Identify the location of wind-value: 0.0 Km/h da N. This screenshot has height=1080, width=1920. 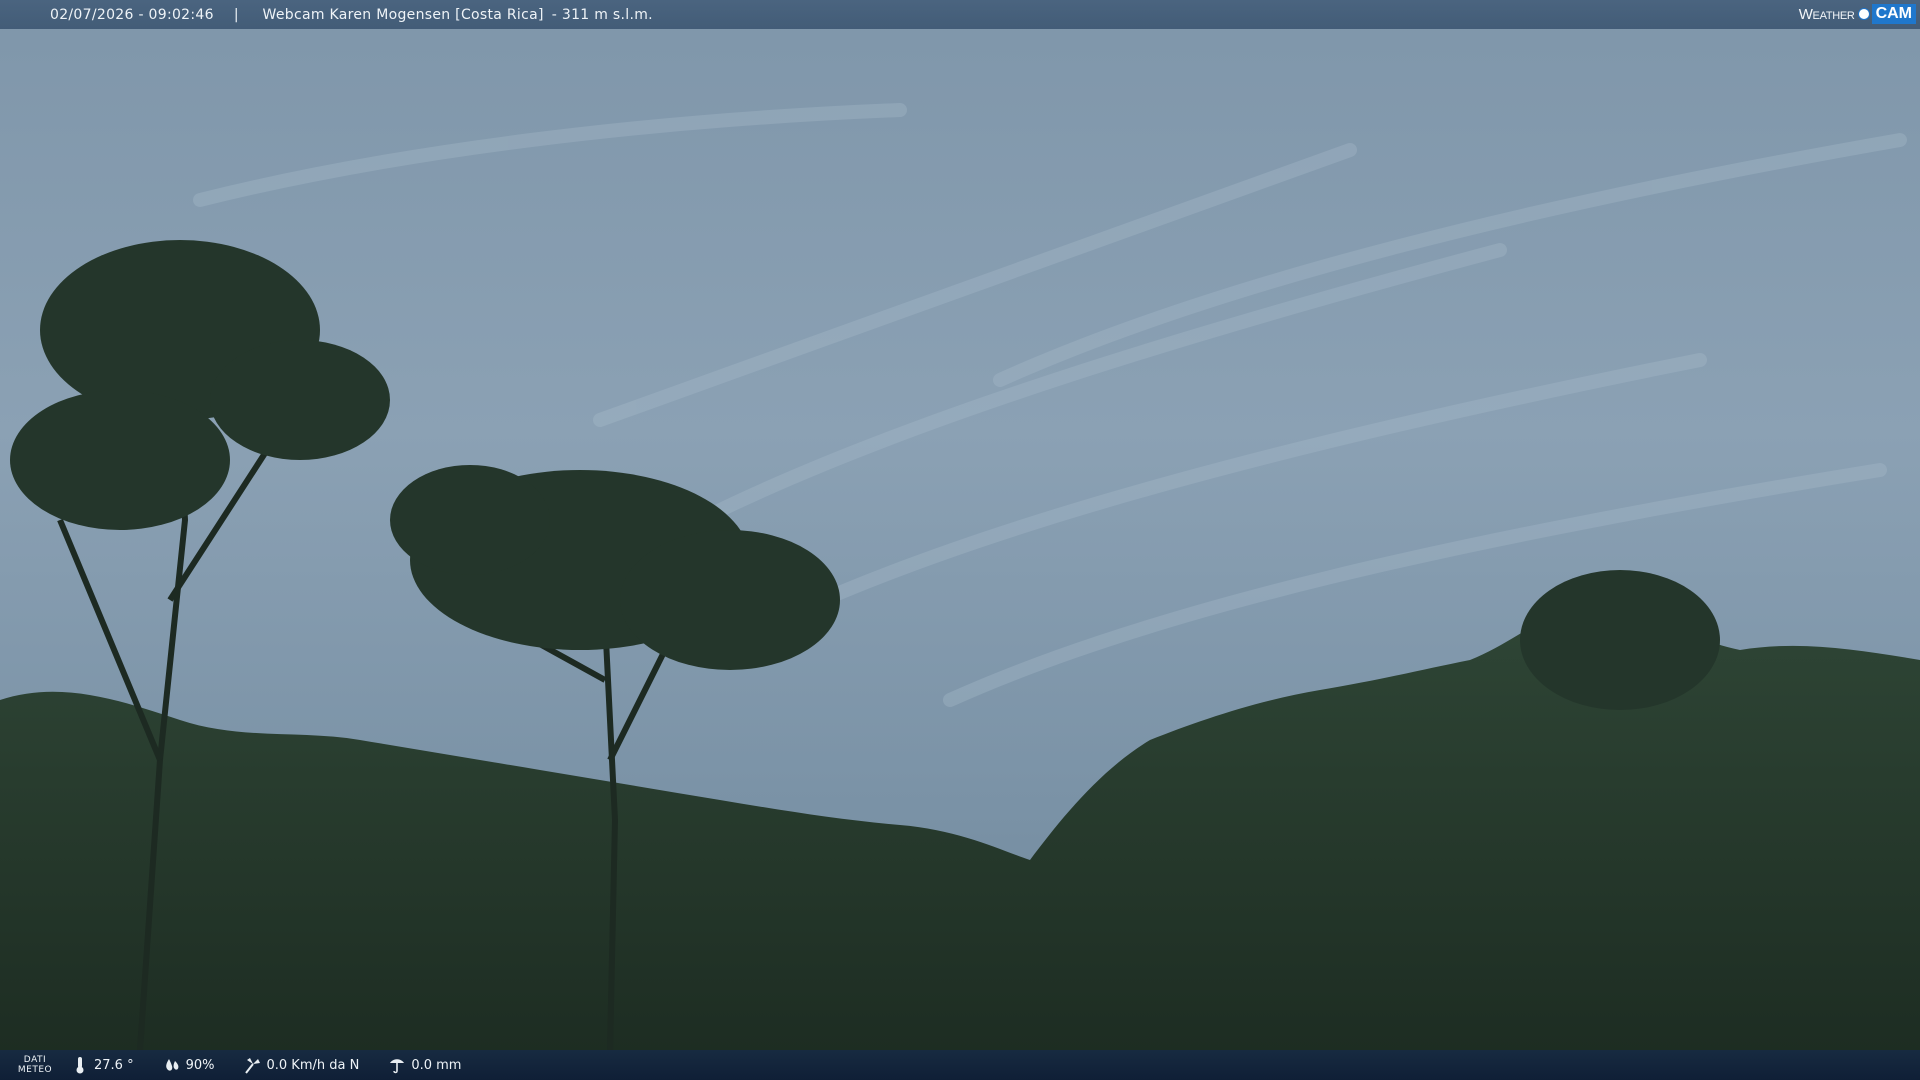
(313, 1065).